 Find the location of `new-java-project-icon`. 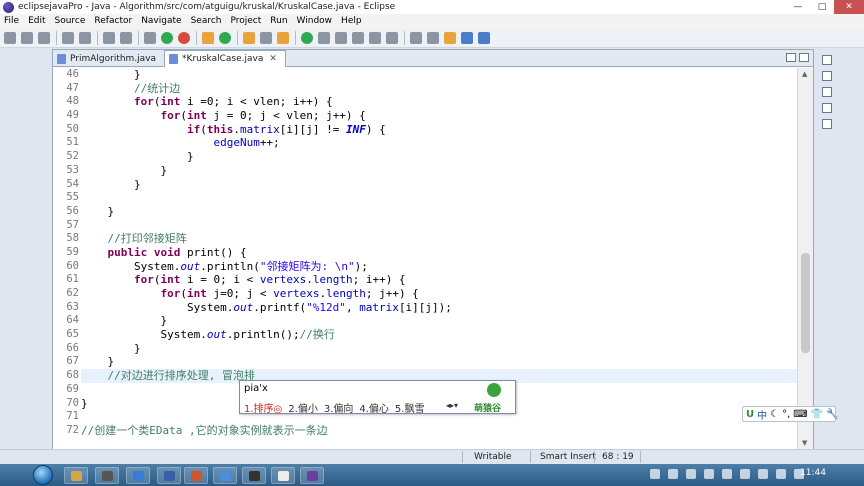

new-java-project-icon is located at coordinates (208, 37).